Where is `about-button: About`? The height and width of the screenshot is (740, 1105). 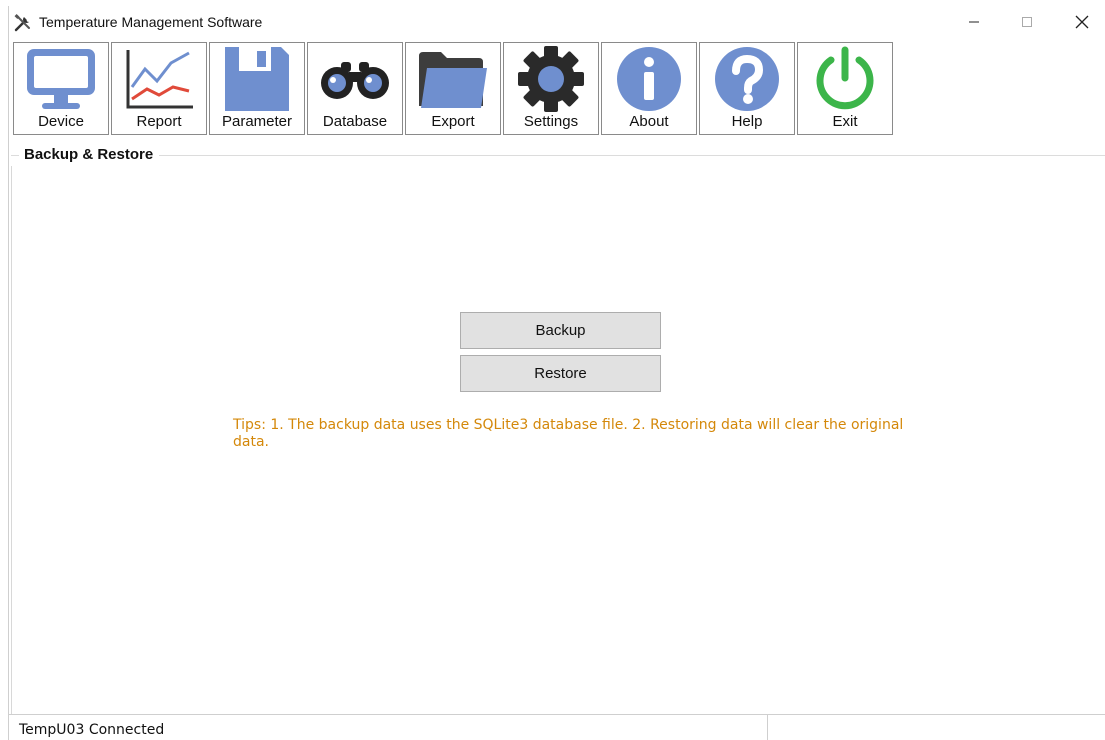 about-button: About is located at coordinates (649, 88).